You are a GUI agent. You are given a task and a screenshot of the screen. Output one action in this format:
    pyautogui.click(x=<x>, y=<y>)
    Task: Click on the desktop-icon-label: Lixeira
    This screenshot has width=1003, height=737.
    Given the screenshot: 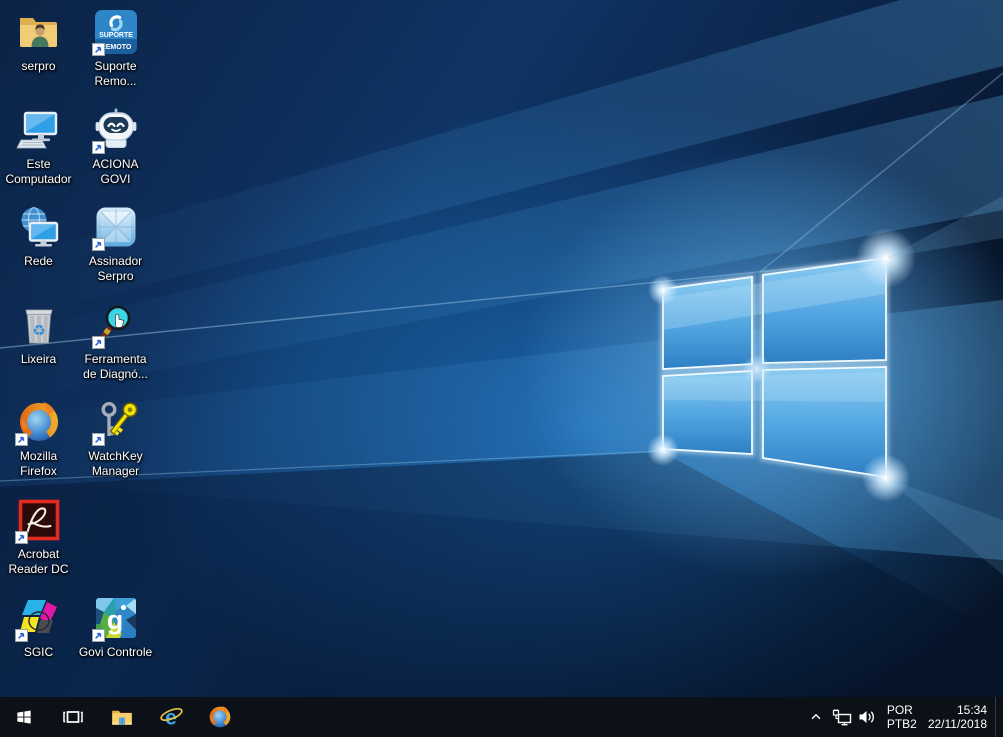 What is the action you would take?
    pyautogui.click(x=38, y=358)
    